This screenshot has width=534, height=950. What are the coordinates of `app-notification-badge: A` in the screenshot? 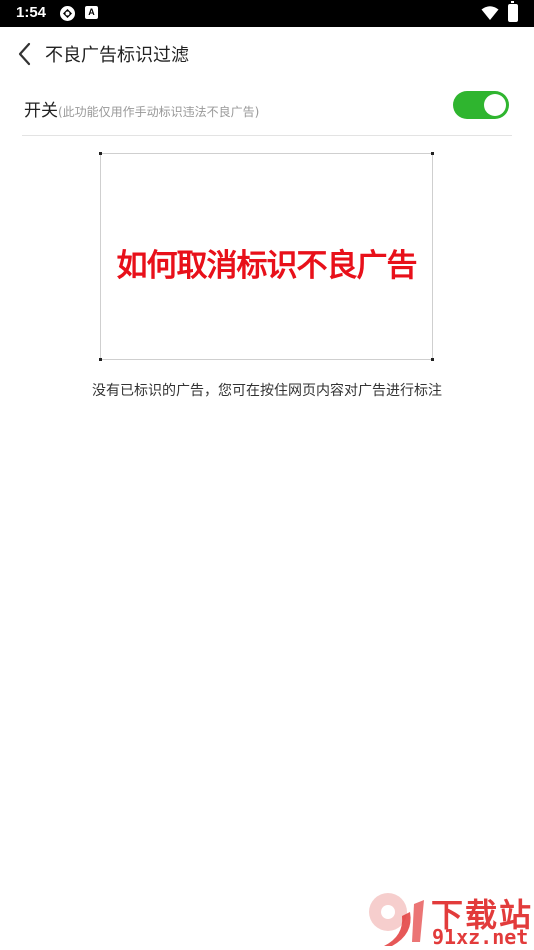 It's located at (91, 12).